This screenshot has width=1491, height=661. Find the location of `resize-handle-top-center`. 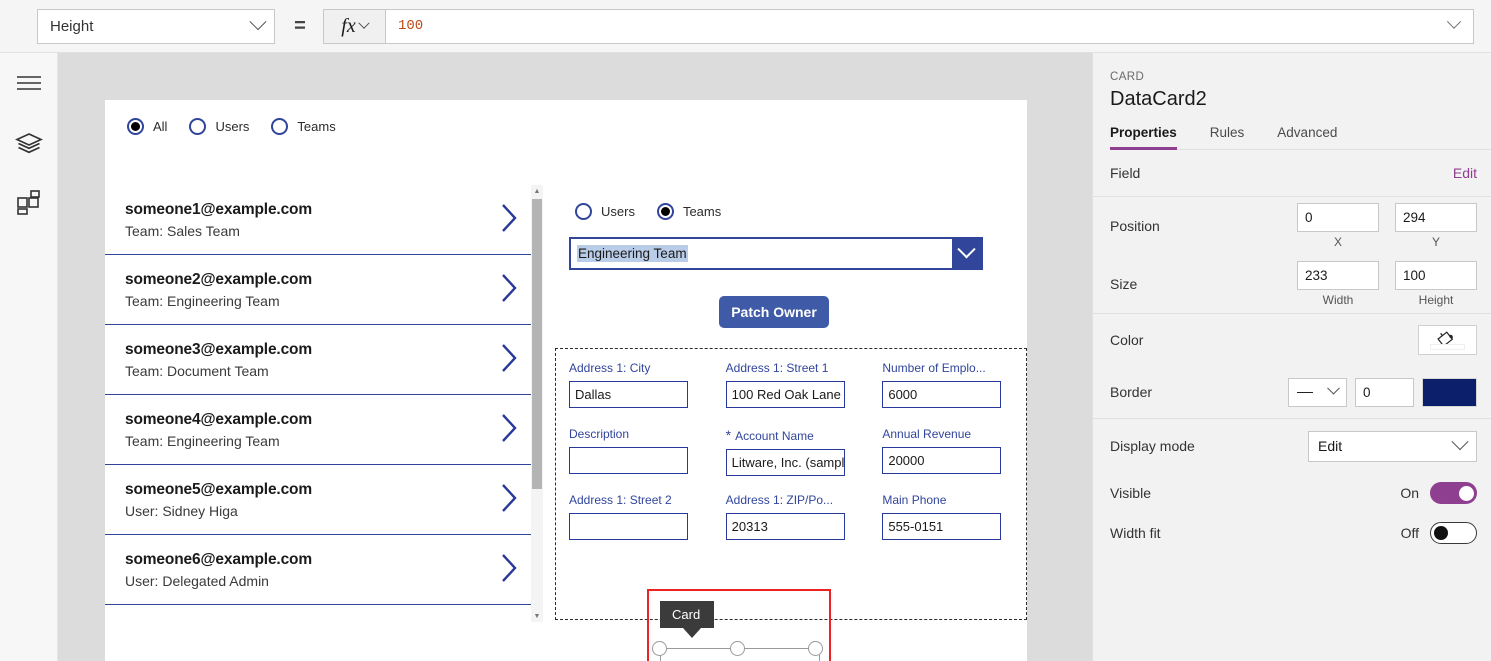

resize-handle-top-center is located at coordinates (737, 648).